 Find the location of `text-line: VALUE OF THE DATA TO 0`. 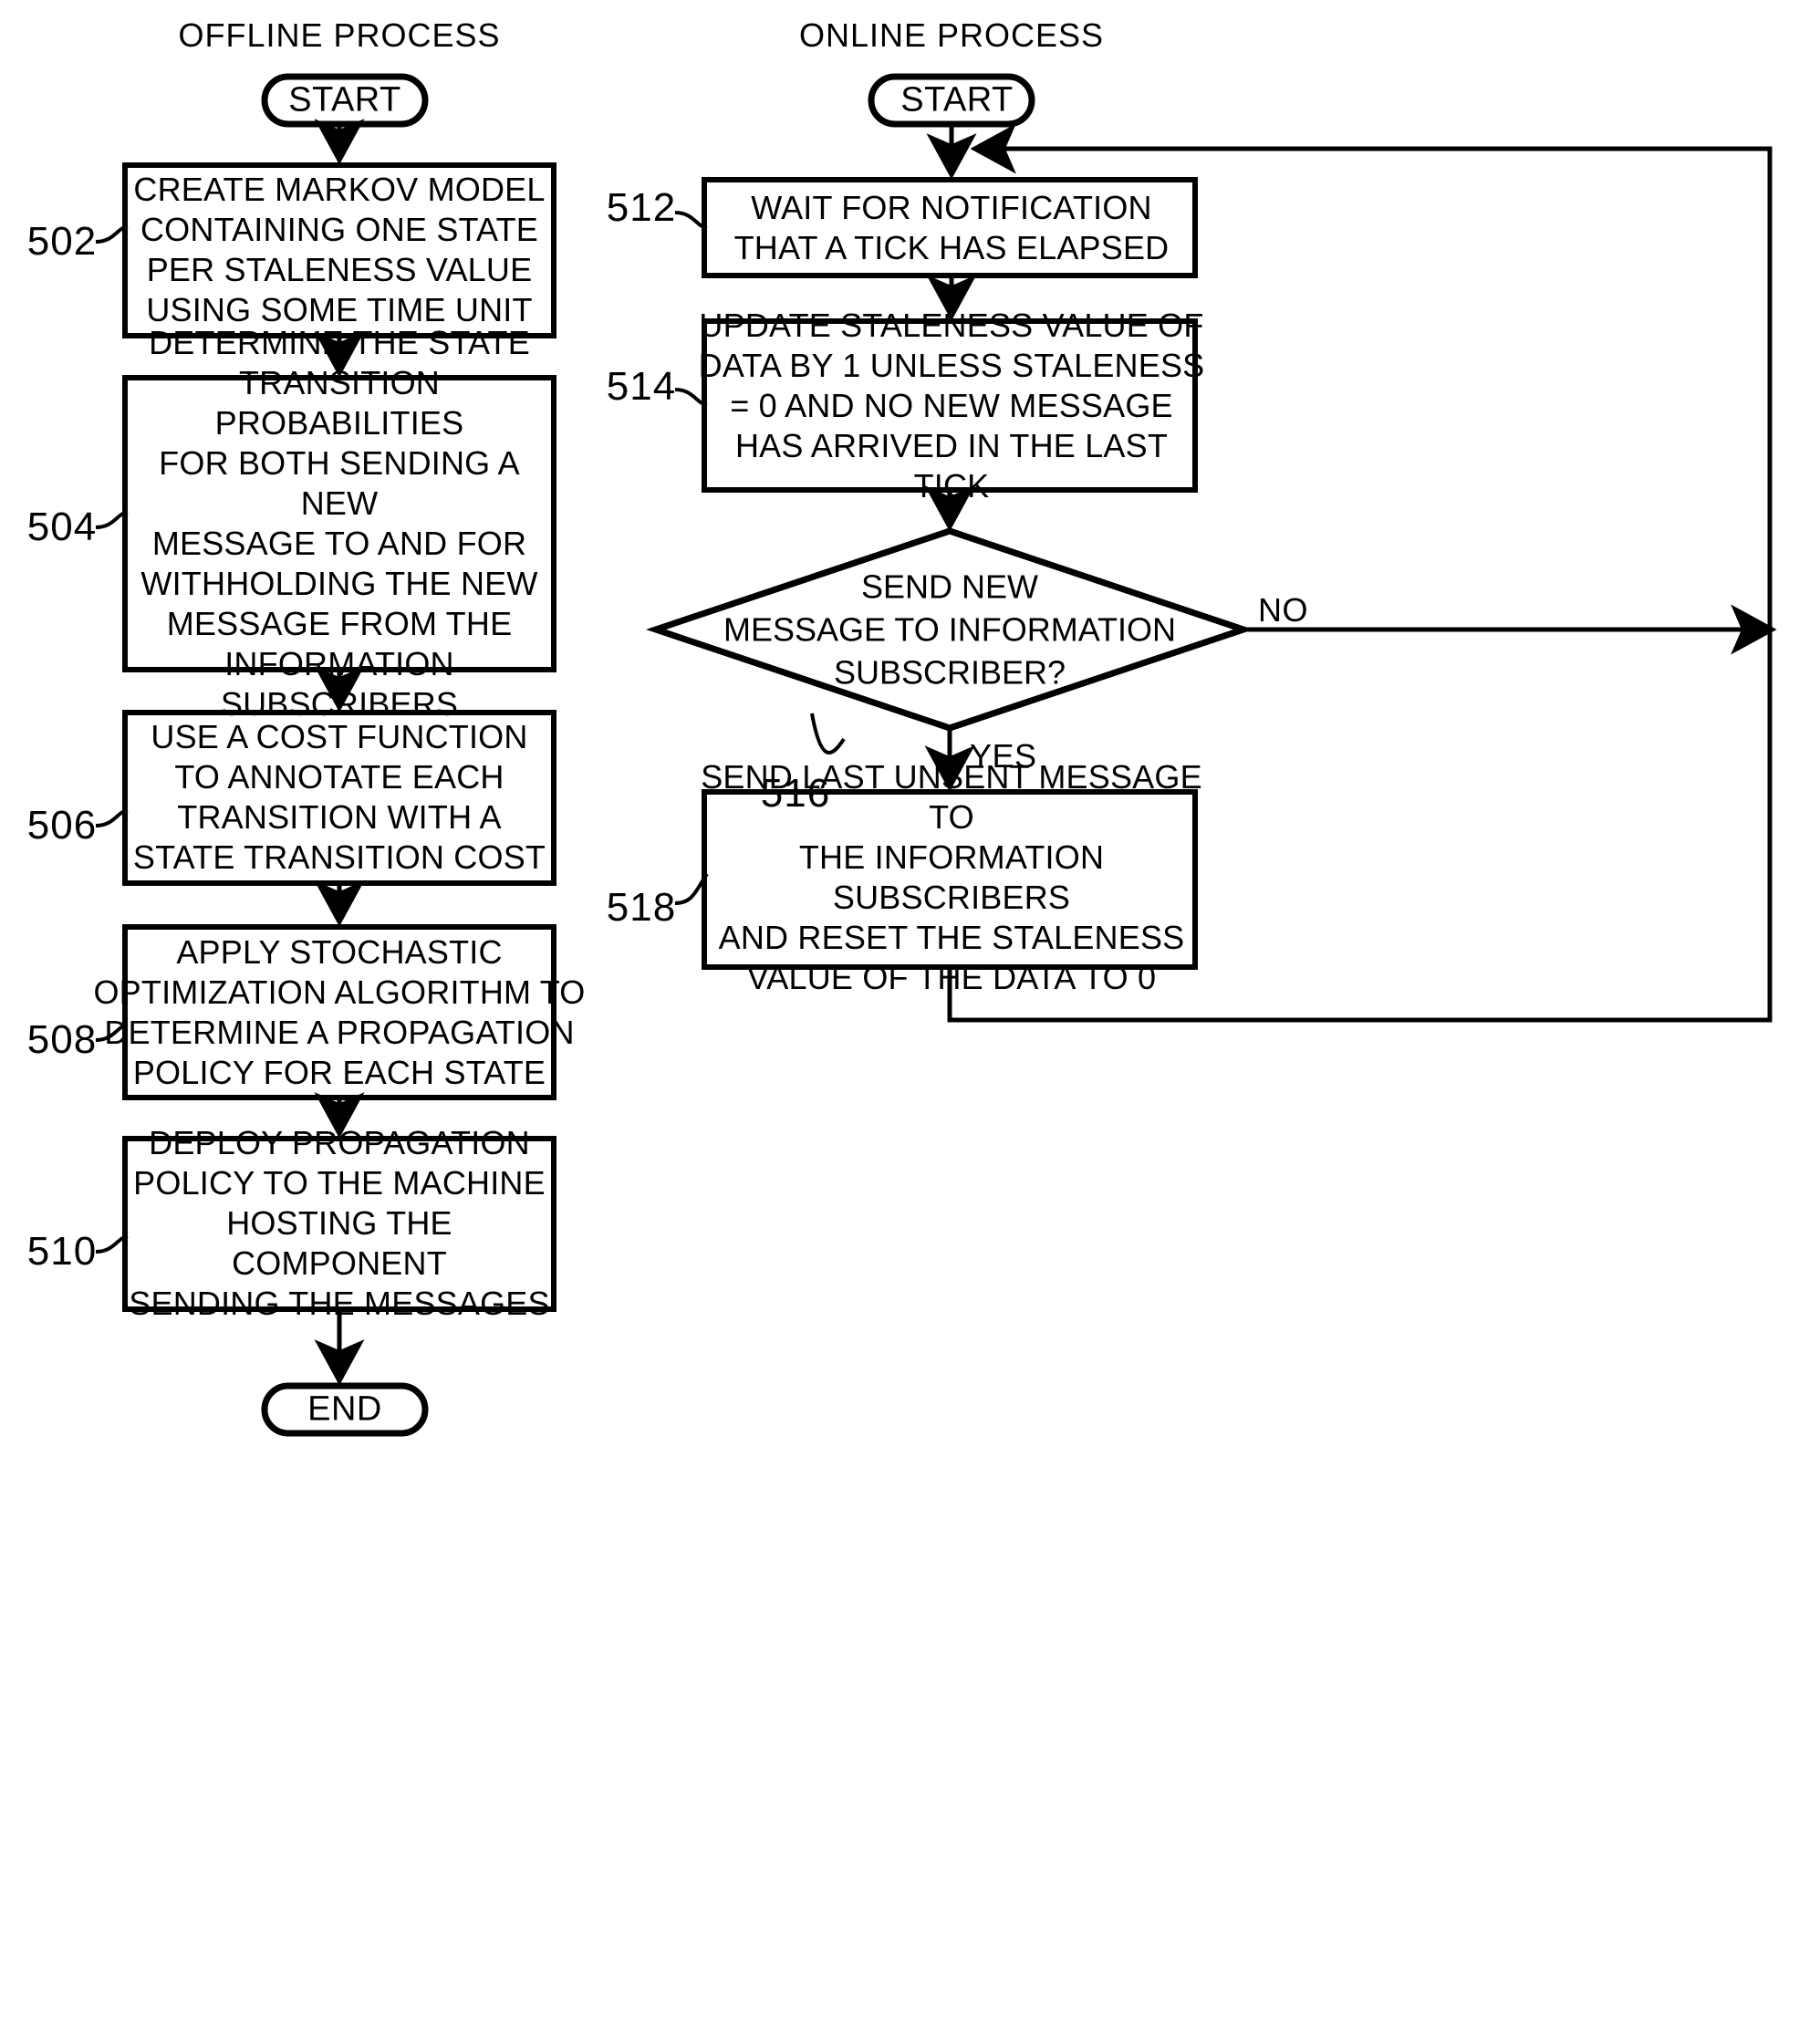

text-line: VALUE OF THE DATA TO 0 is located at coordinates (952, 977).